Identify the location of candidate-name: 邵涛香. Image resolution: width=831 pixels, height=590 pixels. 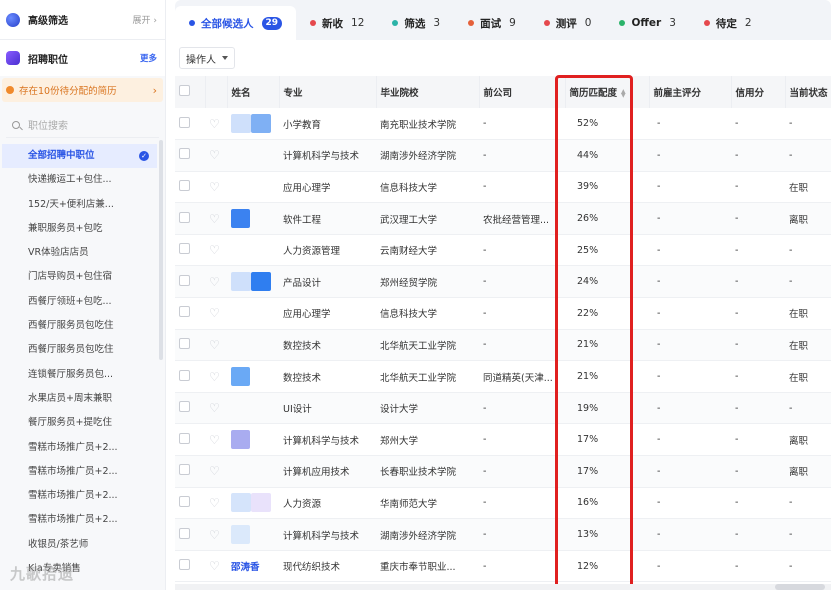
(245, 567).